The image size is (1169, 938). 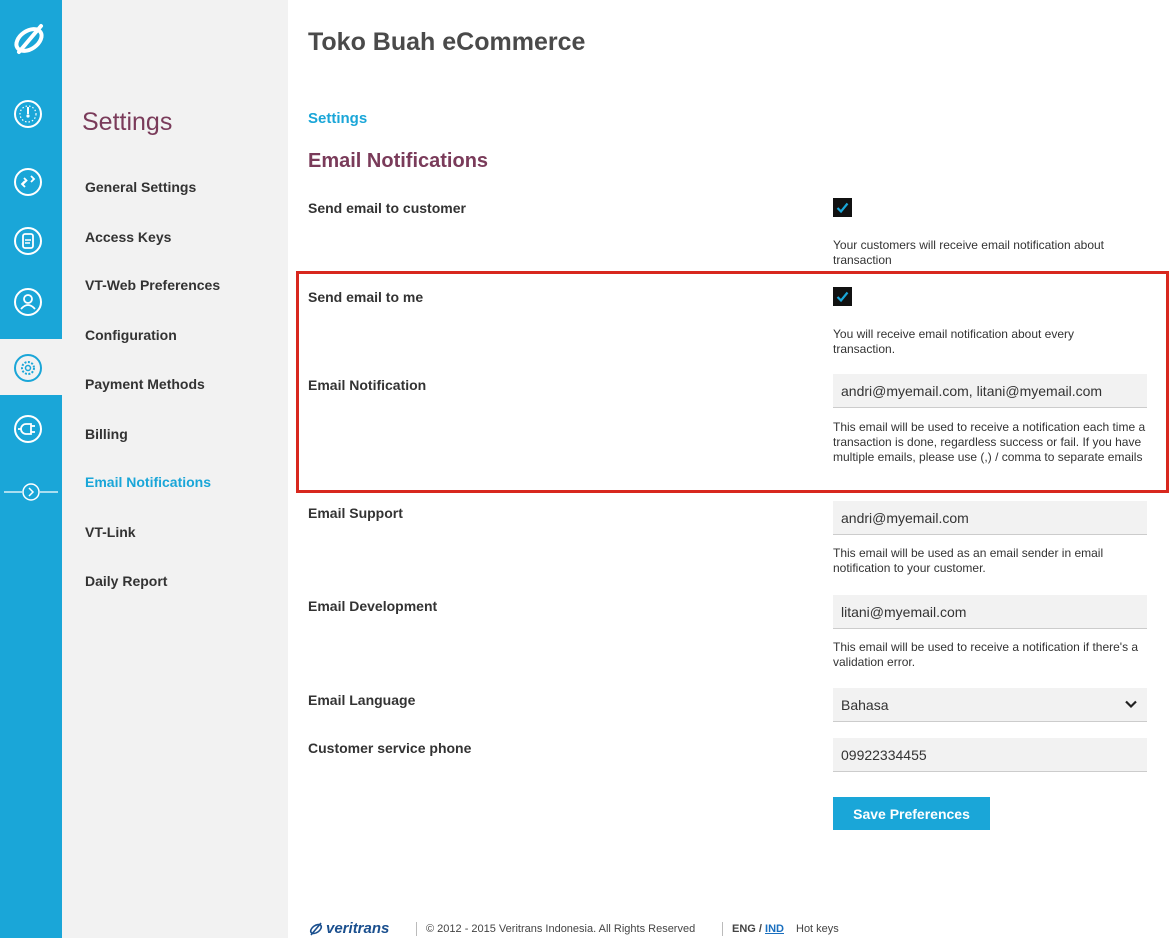 What do you see at coordinates (28, 302) in the screenshot?
I see `user-icon` at bounding box center [28, 302].